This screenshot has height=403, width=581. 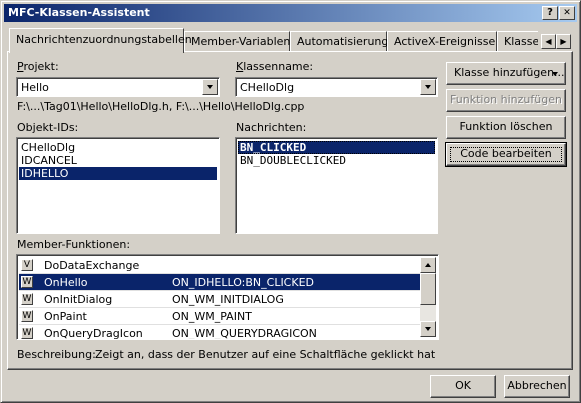 I want to click on classname-label-text: lassenname:, so click(x=278, y=66).